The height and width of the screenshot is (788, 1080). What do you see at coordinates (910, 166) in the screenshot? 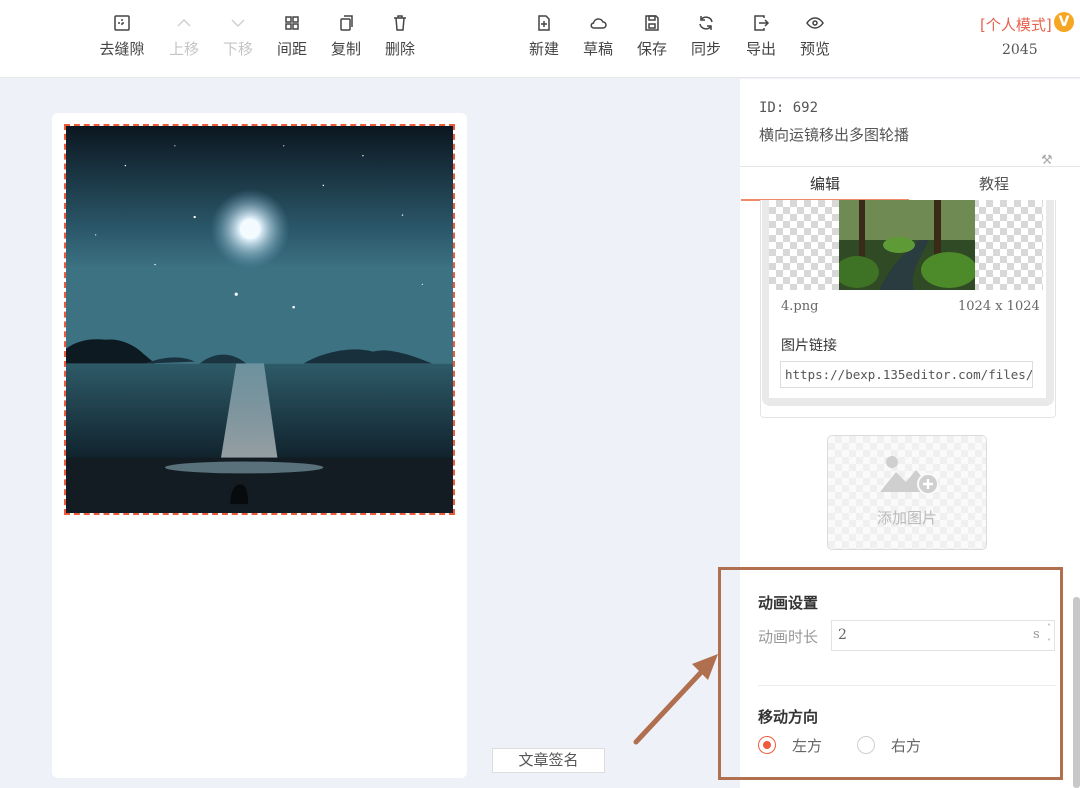
I see `tabs-divider` at bounding box center [910, 166].